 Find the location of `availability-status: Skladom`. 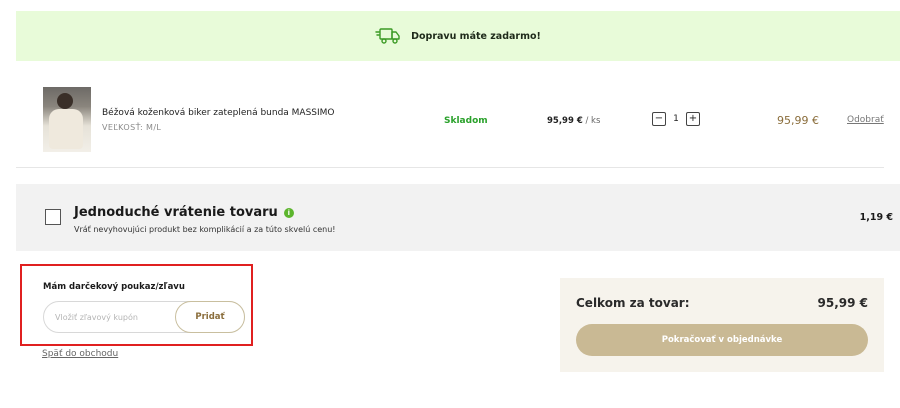

availability-status: Skladom is located at coordinates (466, 121).